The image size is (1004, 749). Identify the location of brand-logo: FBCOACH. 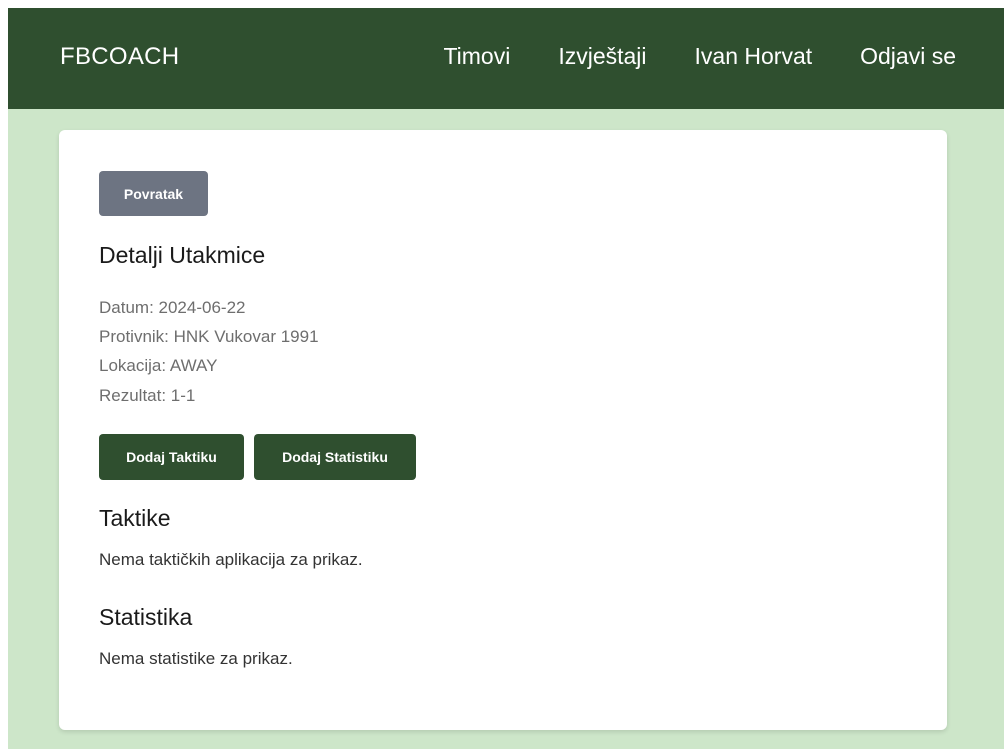
(119, 57).